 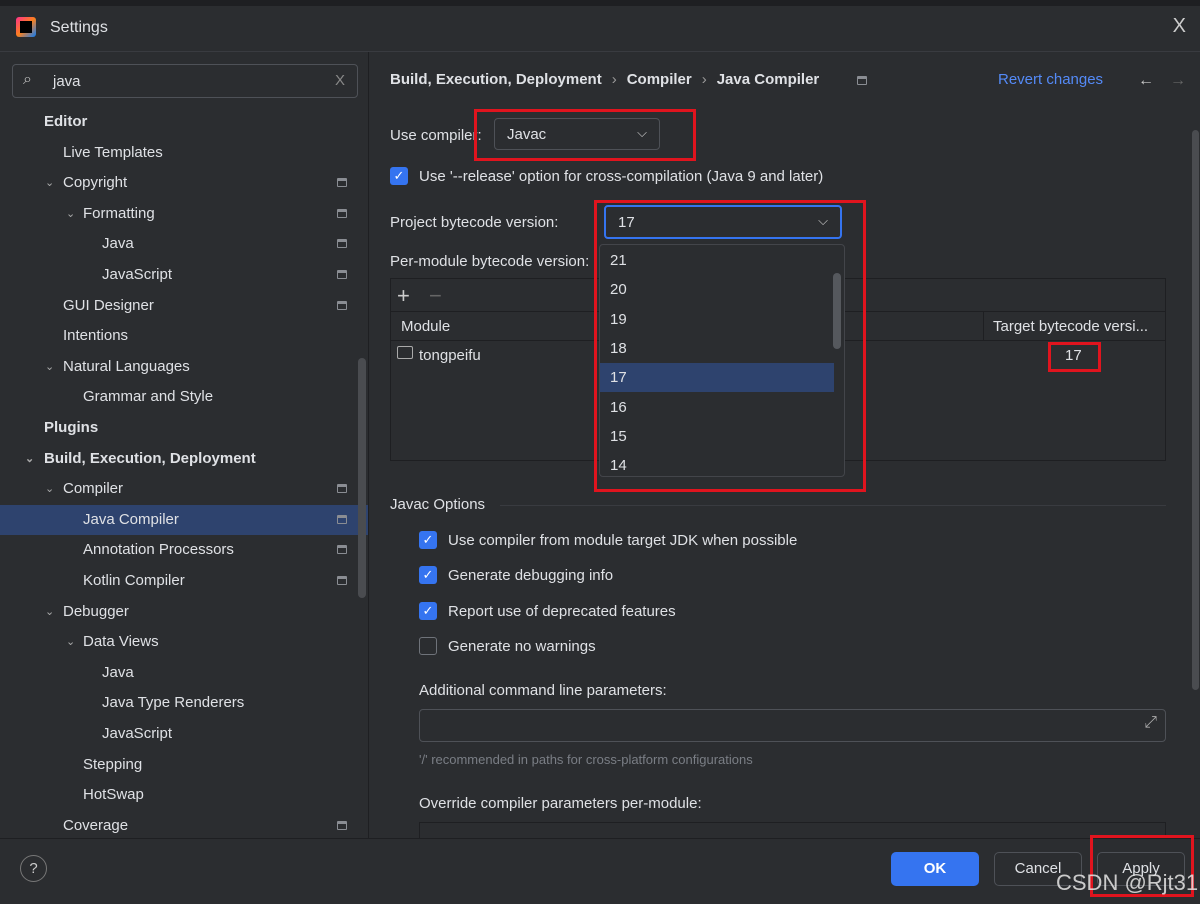 What do you see at coordinates (531, 576) in the screenshot?
I see `javac-option-label: Generate debugging info` at bounding box center [531, 576].